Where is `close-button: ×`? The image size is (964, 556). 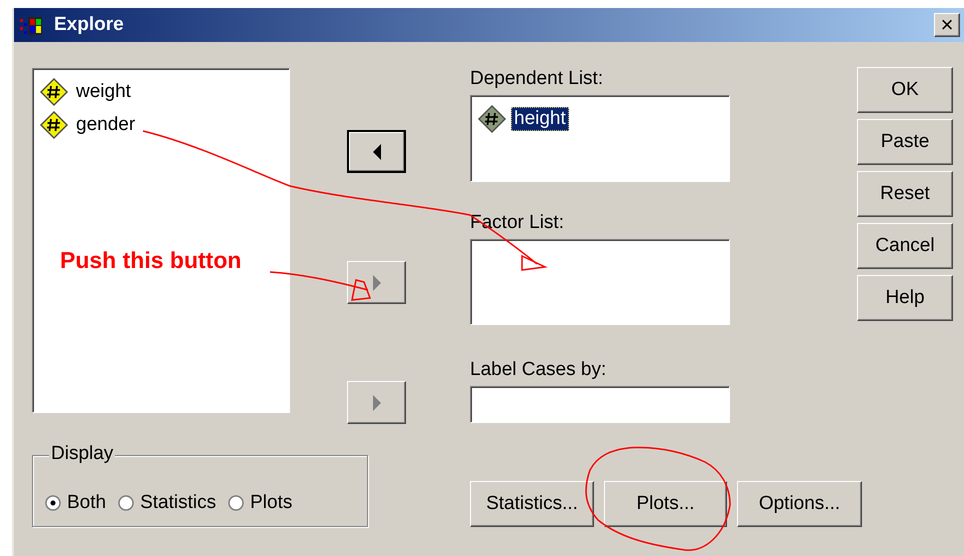
close-button: × is located at coordinates (947, 25).